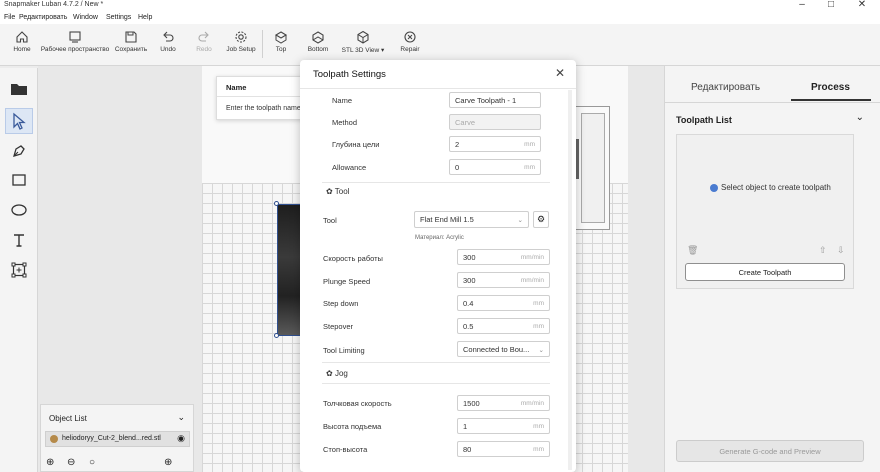  Describe the element at coordinates (241, 37) in the screenshot. I see `gear-icon` at that location.